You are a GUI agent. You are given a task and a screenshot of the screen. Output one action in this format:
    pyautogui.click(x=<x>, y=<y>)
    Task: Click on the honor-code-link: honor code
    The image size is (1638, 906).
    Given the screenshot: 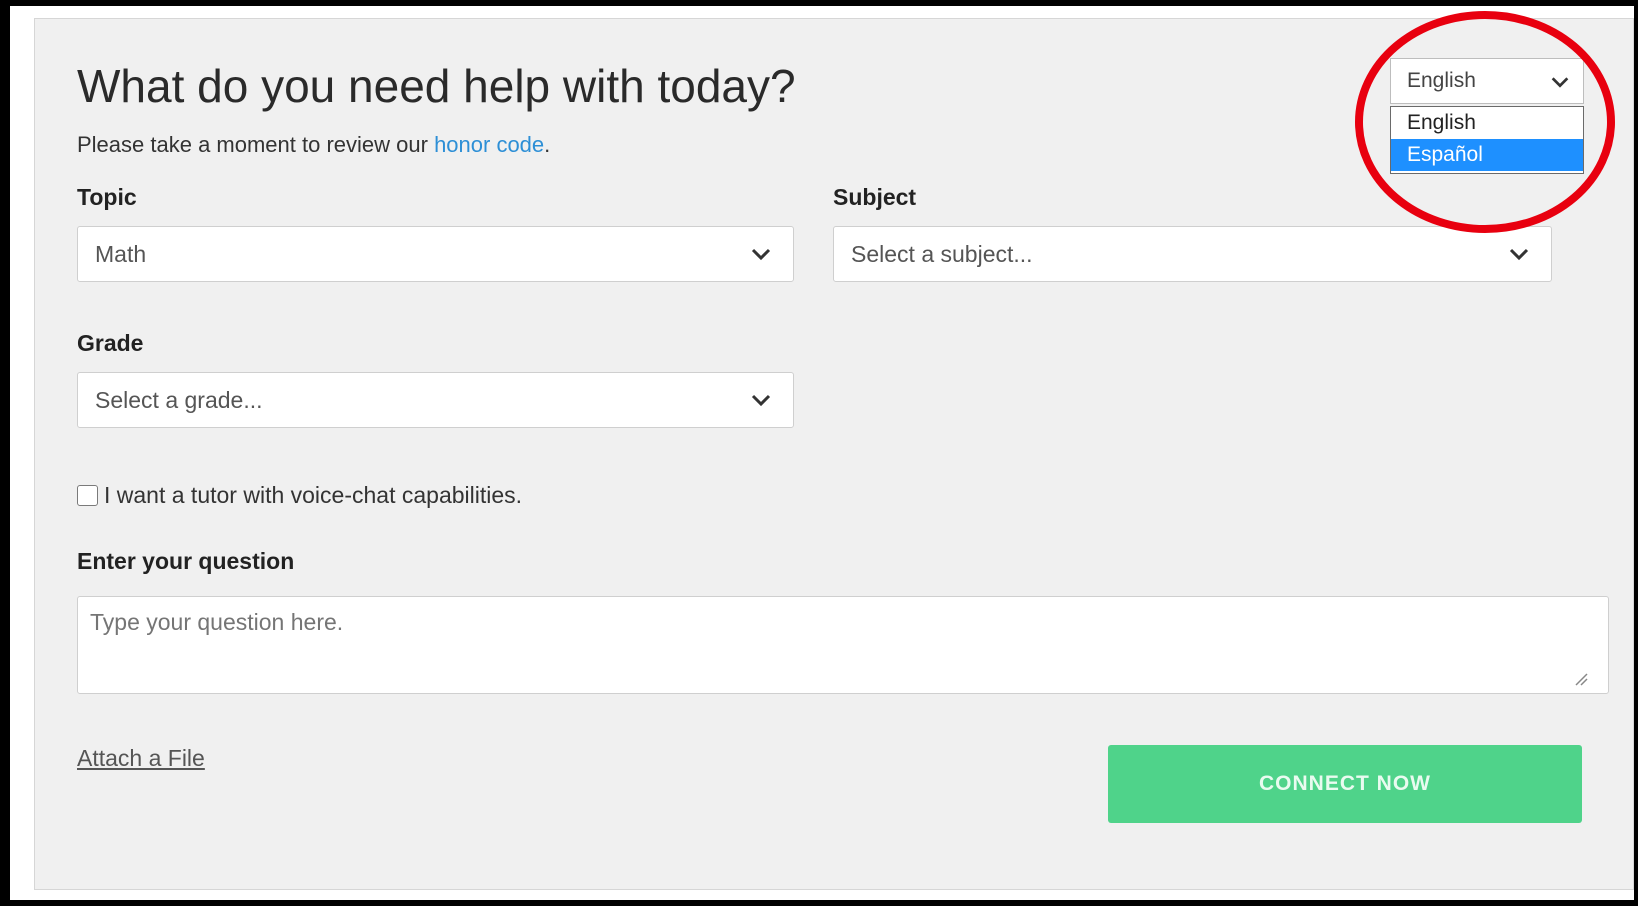 What is the action you would take?
    pyautogui.click(x=489, y=144)
    